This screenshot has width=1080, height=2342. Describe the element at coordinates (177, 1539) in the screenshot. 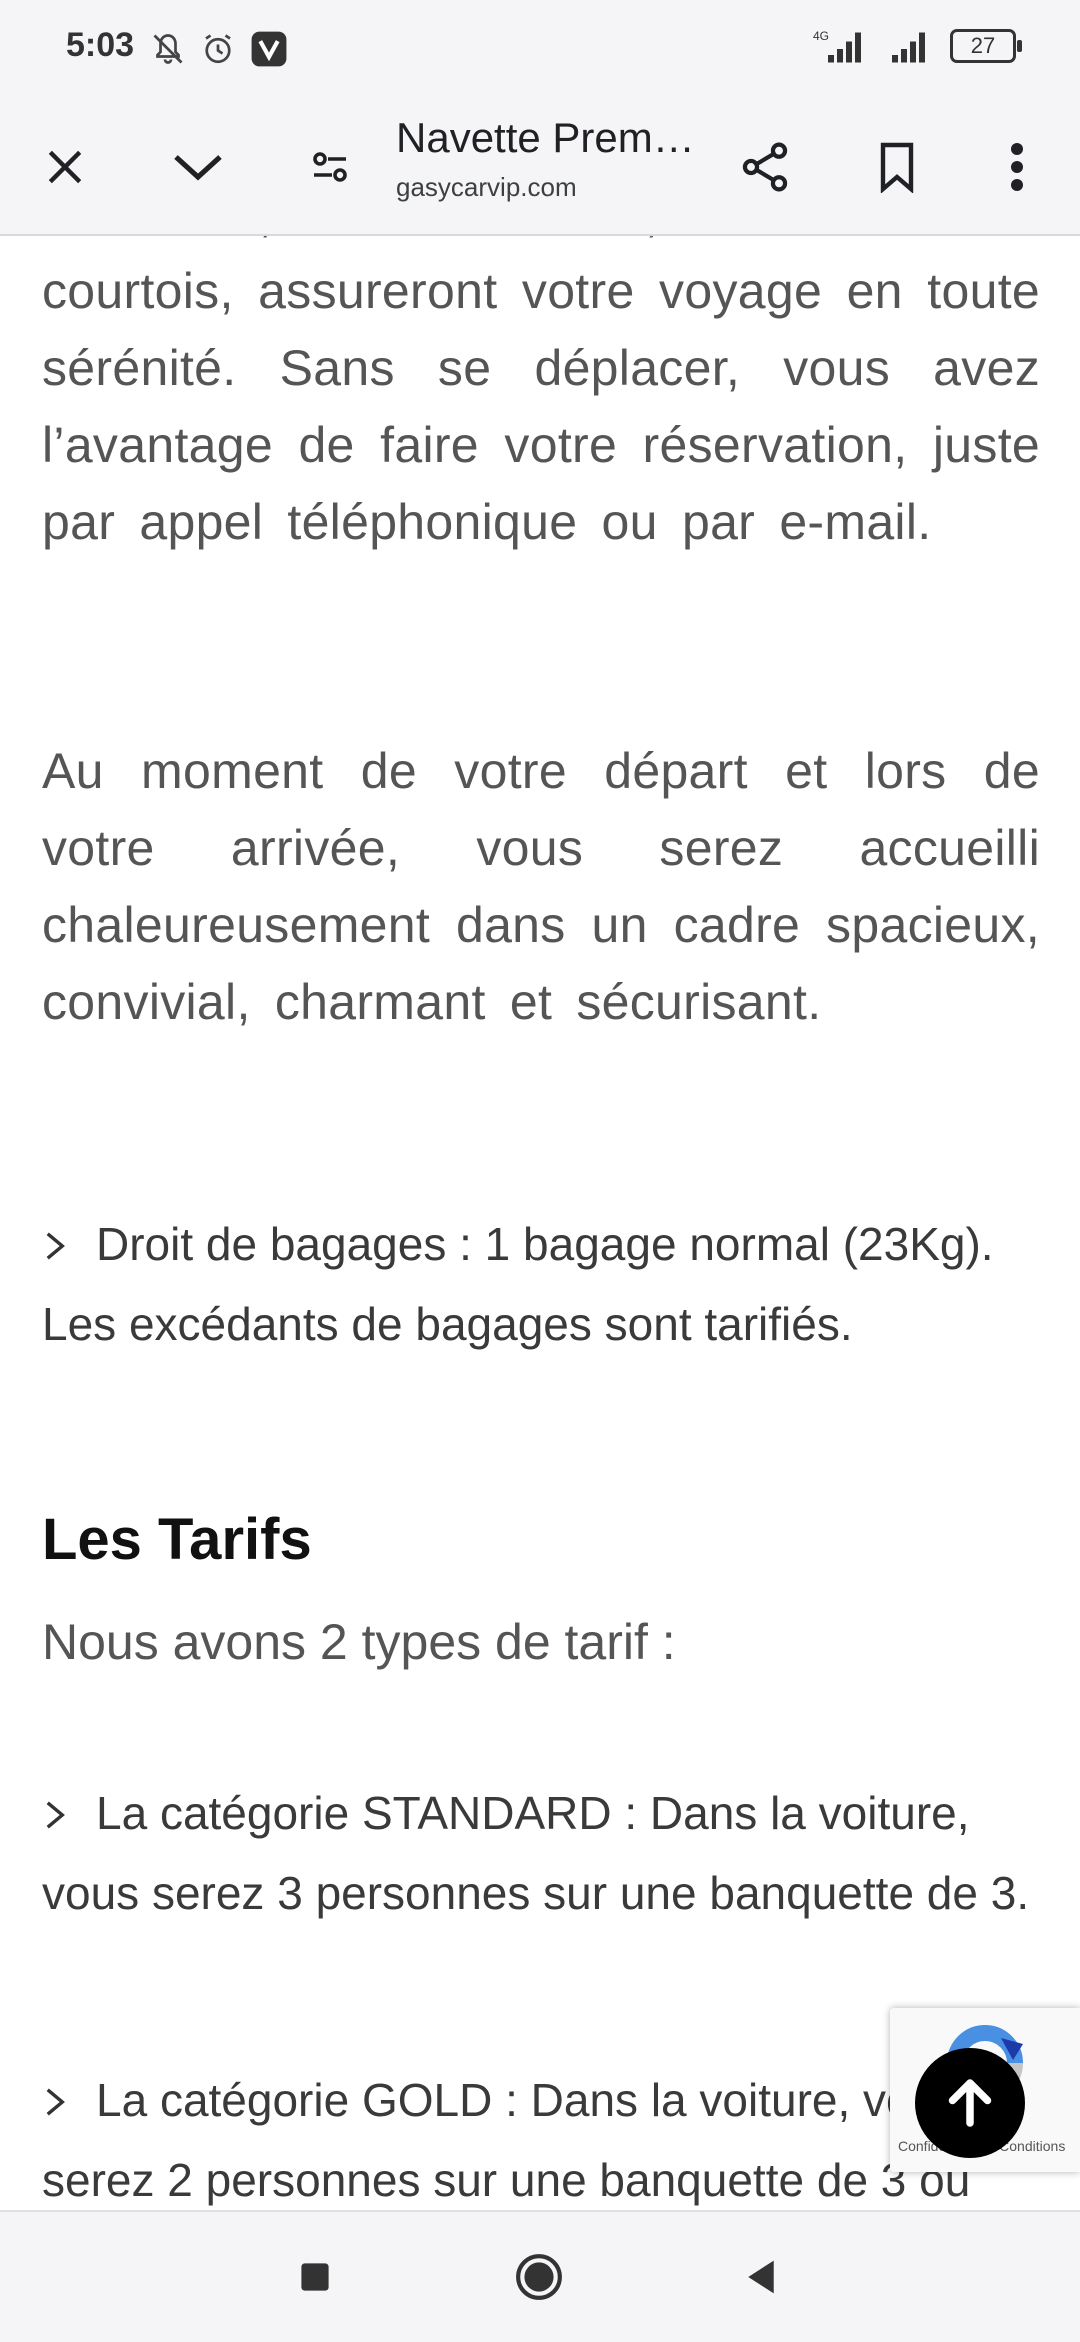

I see `tarifs-heading: Les Tarifs` at that location.